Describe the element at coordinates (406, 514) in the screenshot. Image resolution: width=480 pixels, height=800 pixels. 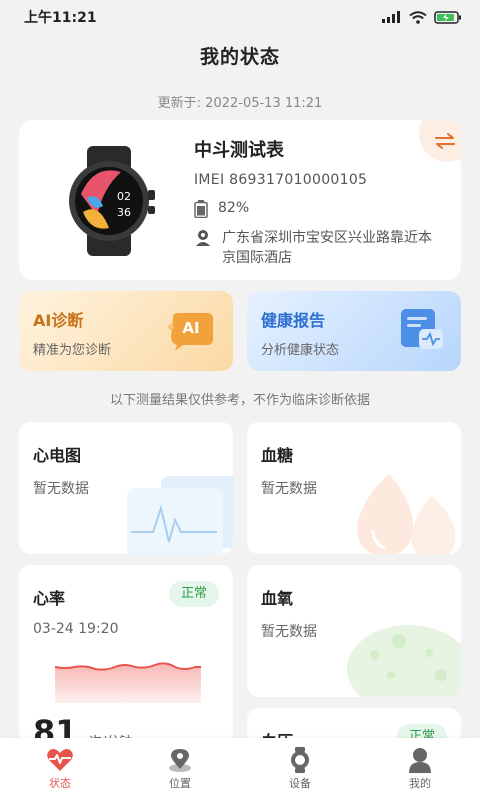
I see `blood-drop-icon` at that location.